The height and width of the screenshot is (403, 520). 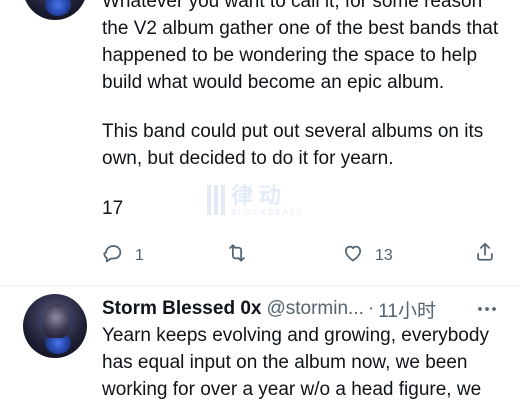 I want to click on watermark-logo: 律动 BLOCKBEATS, so click(x=262, y=200).